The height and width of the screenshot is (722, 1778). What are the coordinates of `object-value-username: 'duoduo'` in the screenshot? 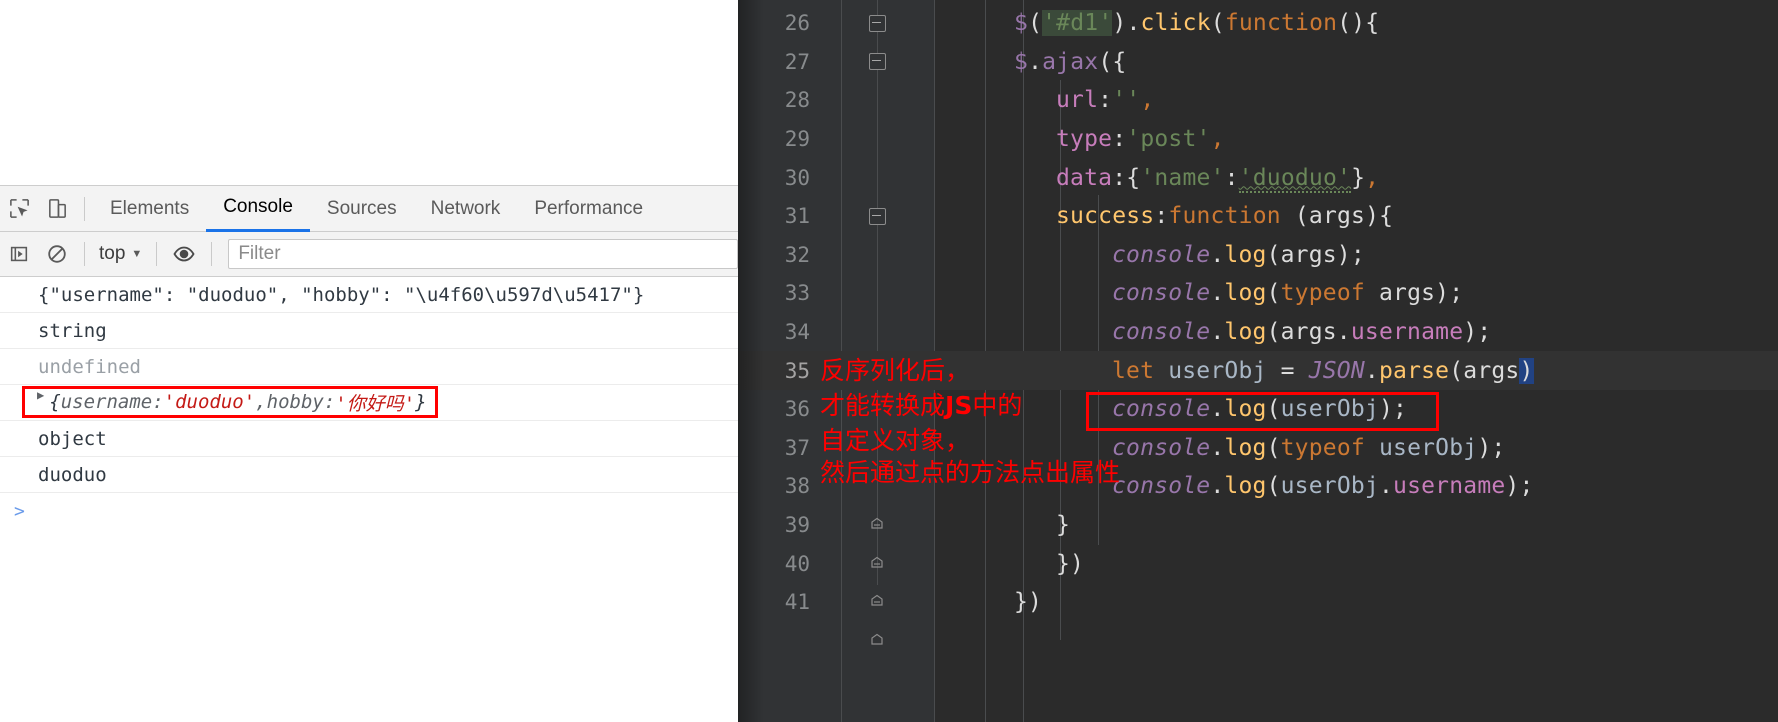 It's located at (209, 402).